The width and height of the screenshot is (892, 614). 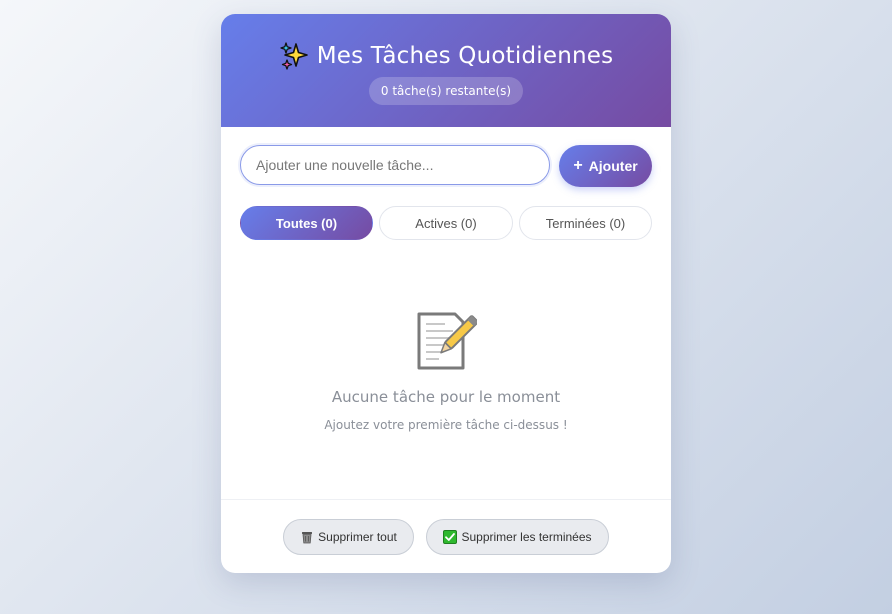 I want to click on page-title: Mes Tâches Quotidiennes, so click(x=465, y=56).